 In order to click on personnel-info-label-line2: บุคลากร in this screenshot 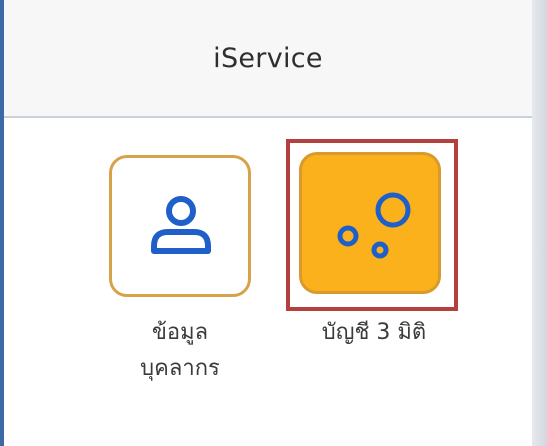, I will do `click(180, 368)`.